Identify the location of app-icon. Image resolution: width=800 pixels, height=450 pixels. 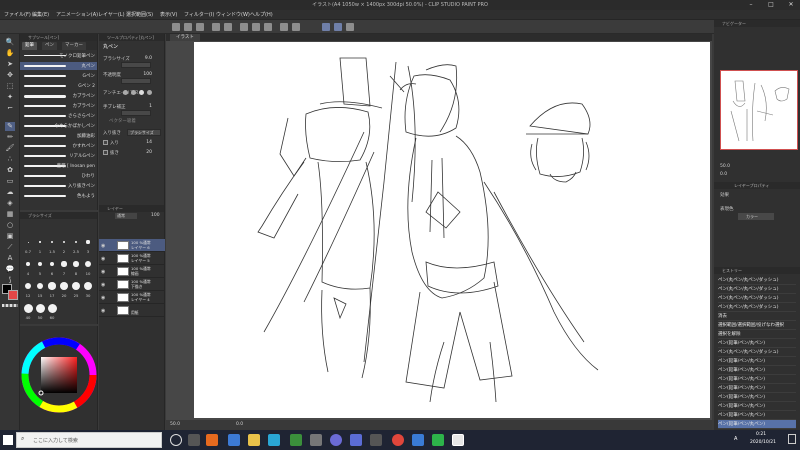
(316, 440).